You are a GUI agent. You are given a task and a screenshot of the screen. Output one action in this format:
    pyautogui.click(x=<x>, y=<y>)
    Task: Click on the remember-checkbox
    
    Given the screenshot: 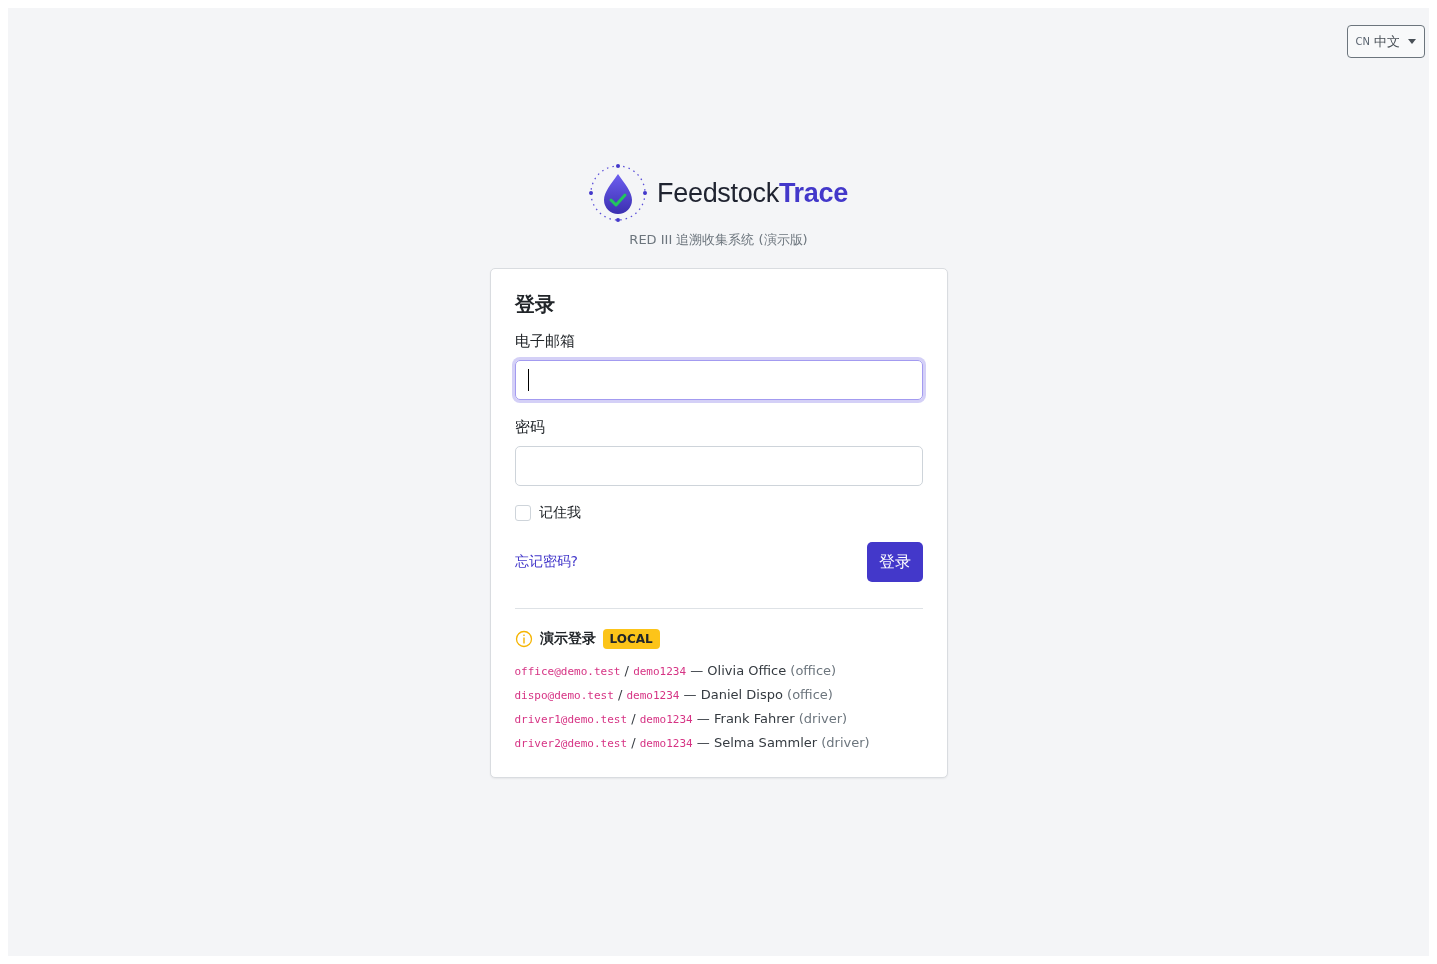 What is the action you would take?
    pyautogui.click(x=522, y=513)
    